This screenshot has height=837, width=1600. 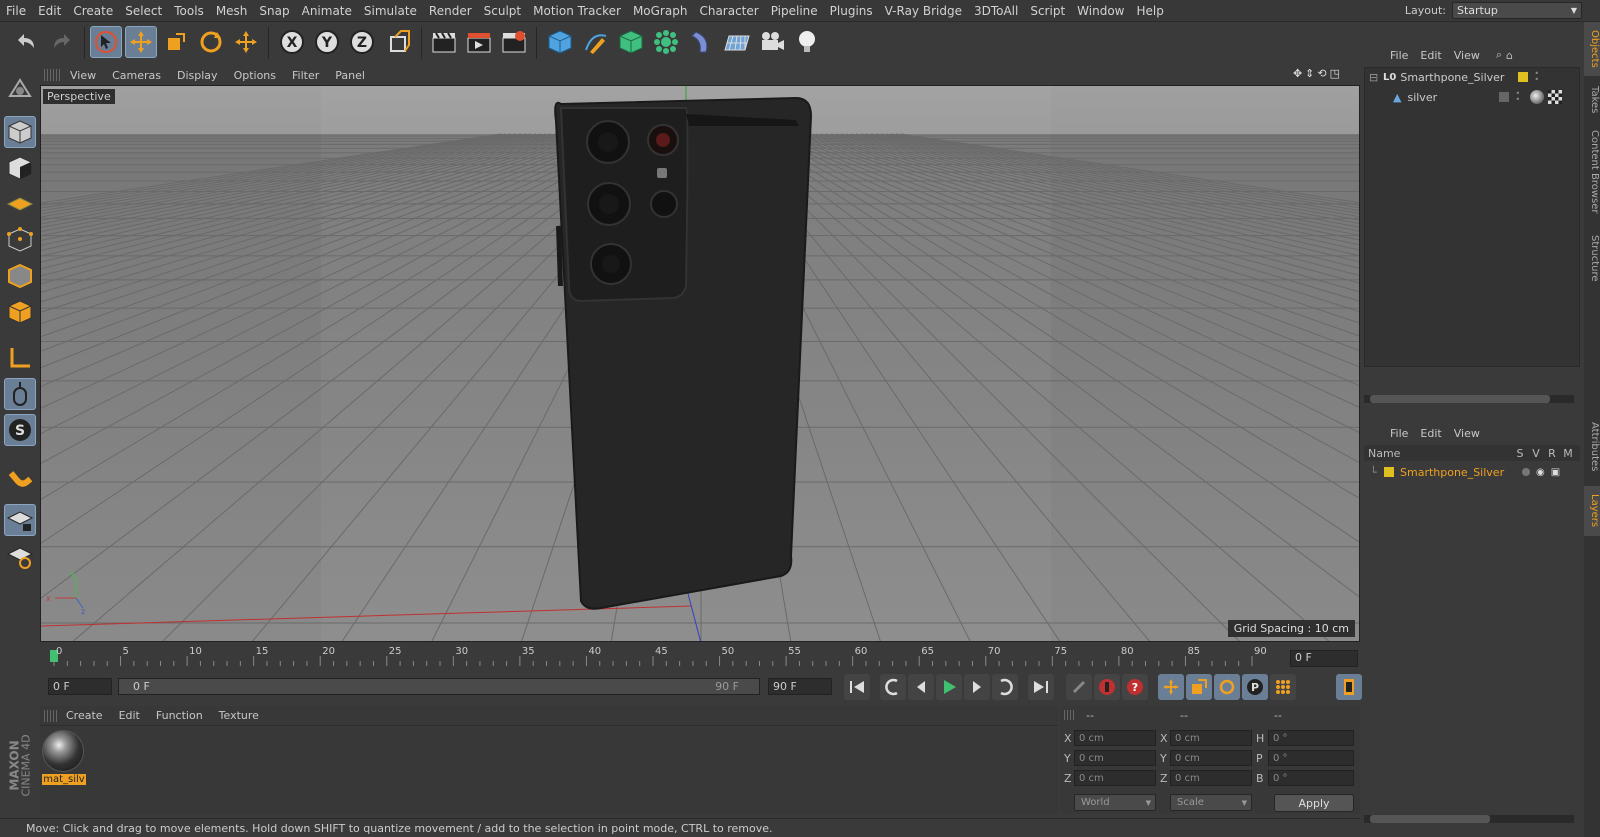 What do you see at coordinates (502, 11) in the screenshot?
I see `menu-sculpt: Sculpt` at bounding box center [502, 11].